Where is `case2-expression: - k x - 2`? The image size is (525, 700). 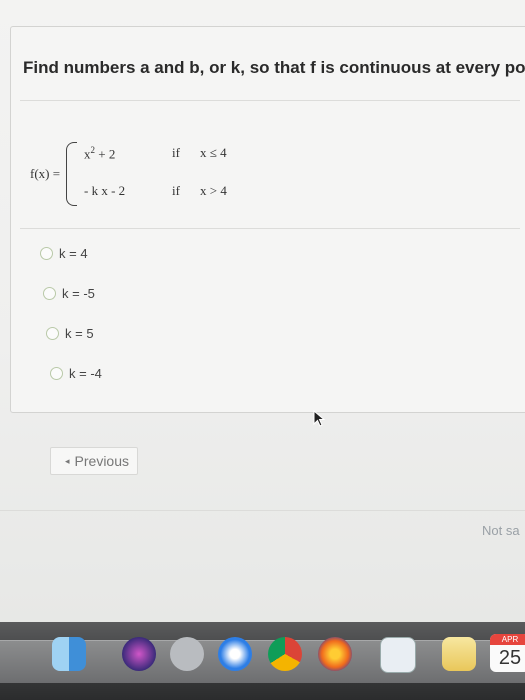
case2-expression: - k x - 2 is located at coordinates (105, 190).